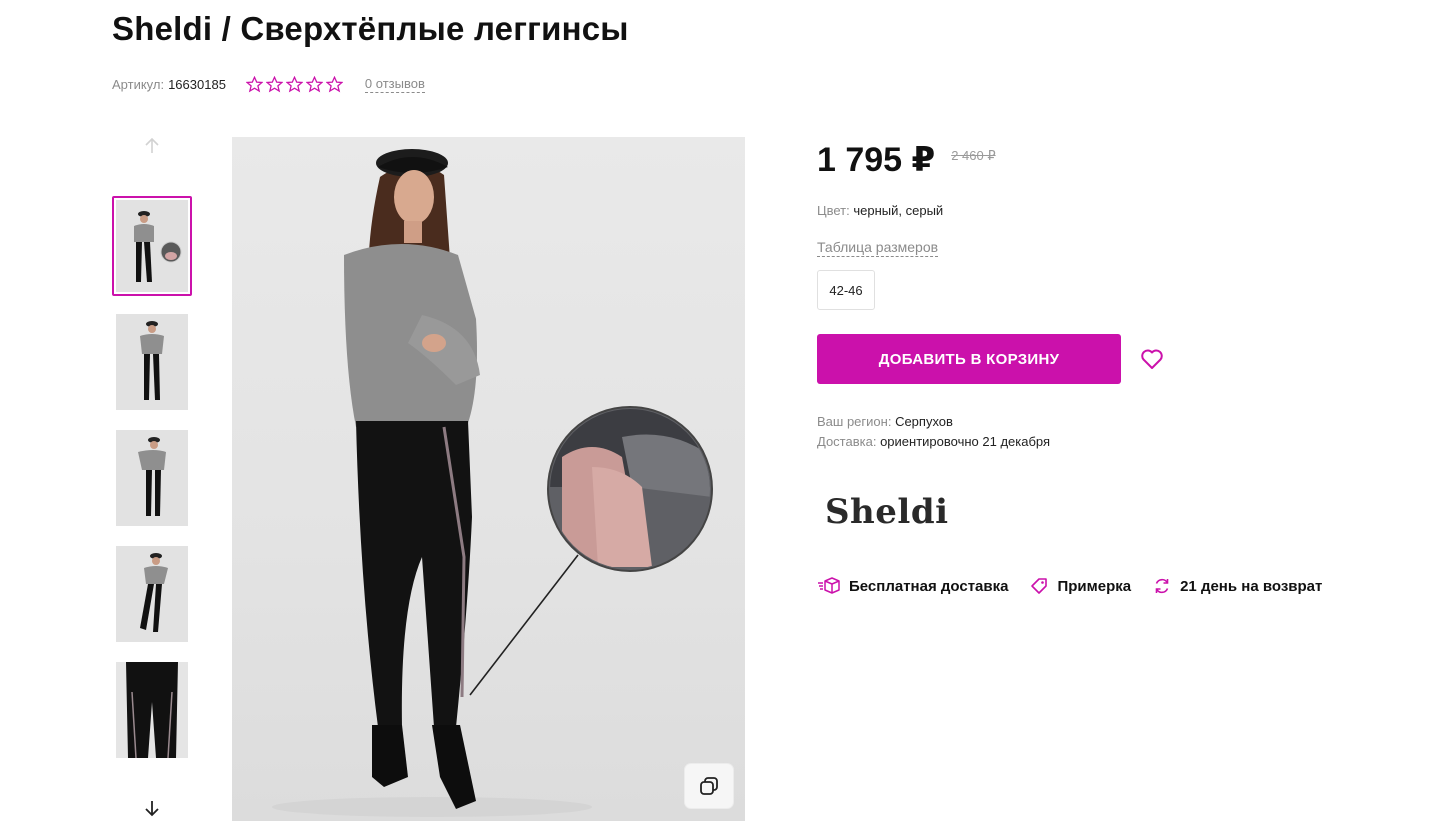  Describe the element at coordinates (1251, 586) in the screenshot. I see `feature-label: 21 день на возврат` at that location.